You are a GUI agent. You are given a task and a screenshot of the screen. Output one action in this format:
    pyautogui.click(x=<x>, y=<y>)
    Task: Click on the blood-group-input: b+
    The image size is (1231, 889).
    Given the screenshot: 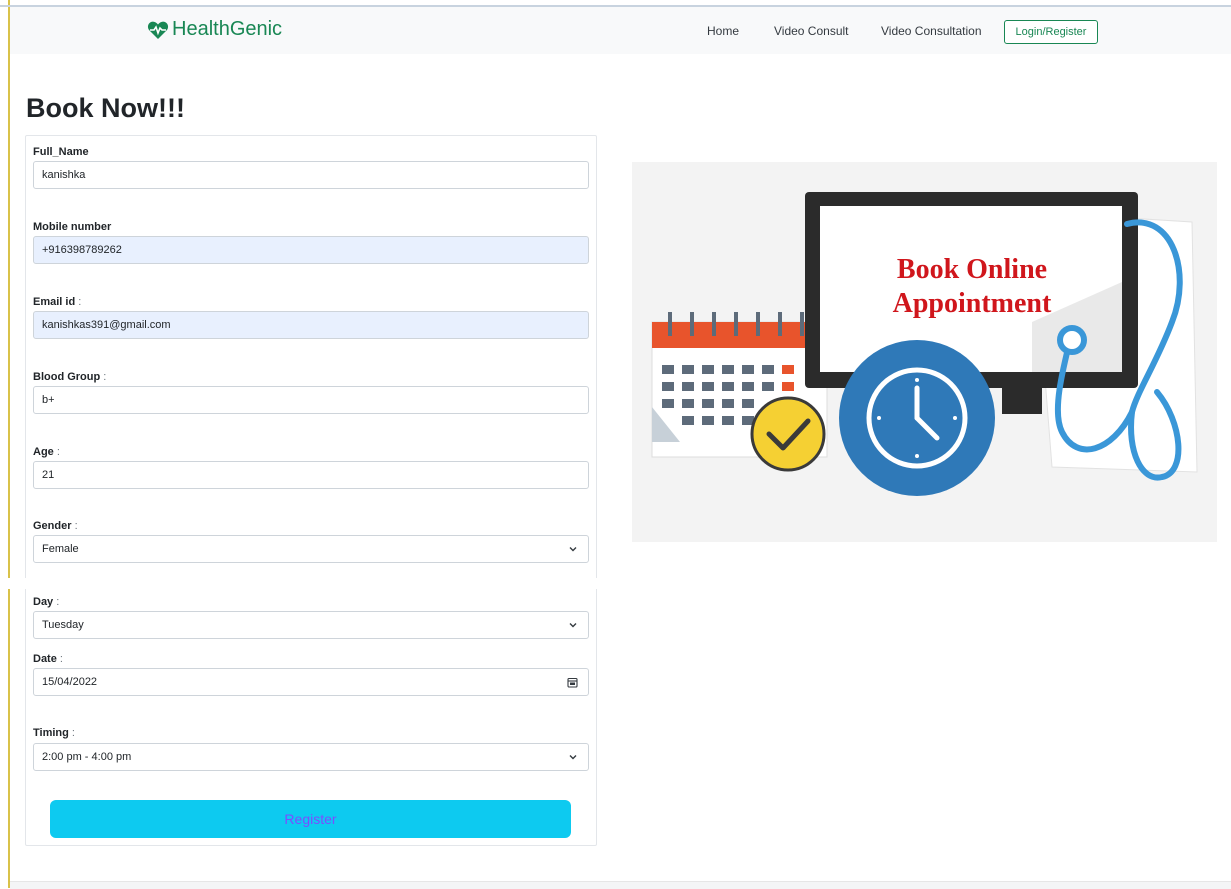 What is the action you would take?
    pyautogui.click(x=311, y=400)
    